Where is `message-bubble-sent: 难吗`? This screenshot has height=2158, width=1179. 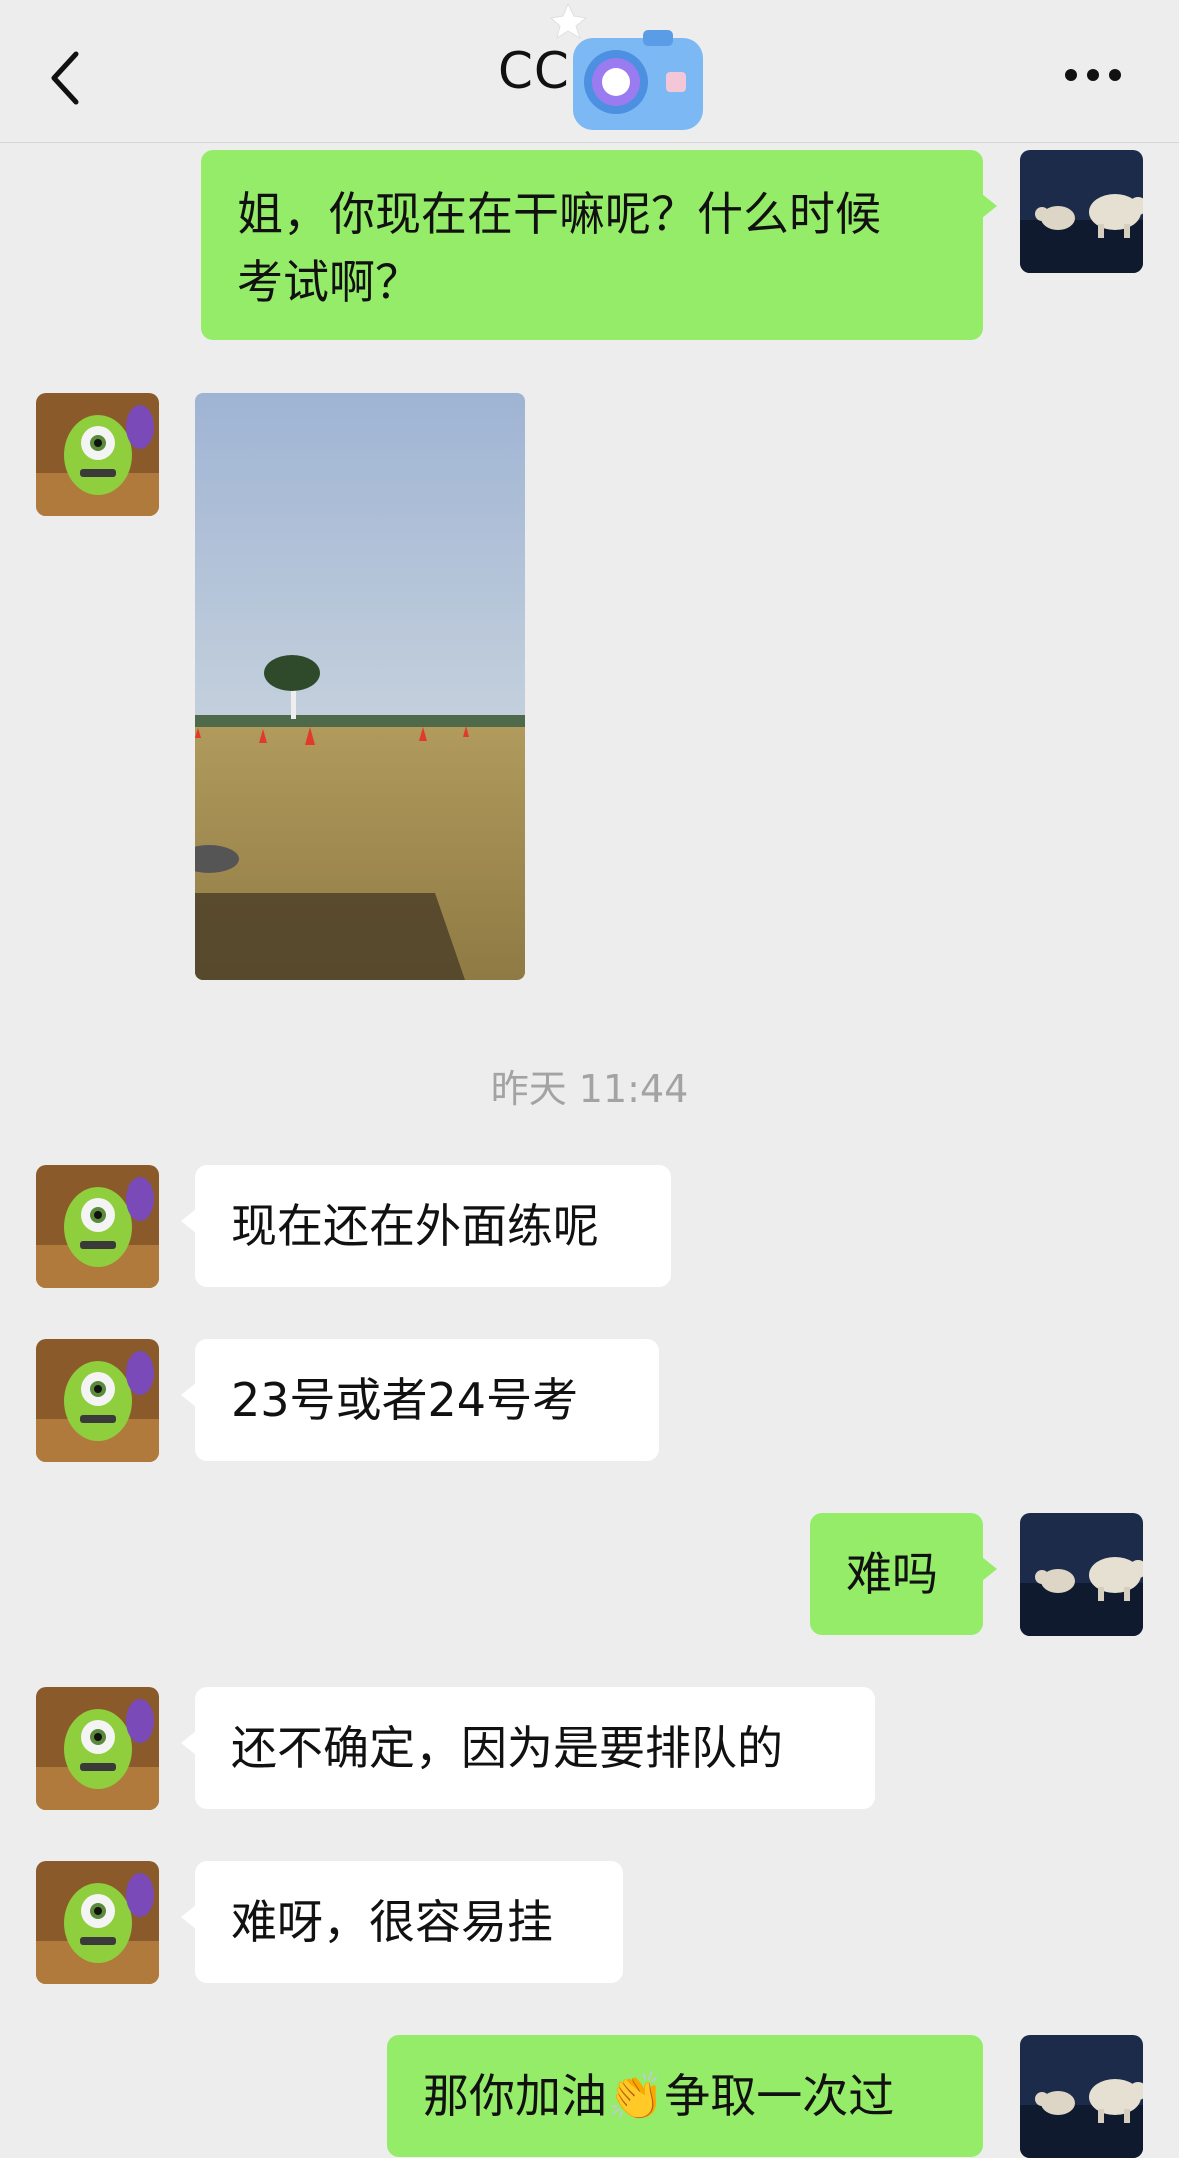
message-bubble-sent: 难吗 is located at coordinates (903, 1574).